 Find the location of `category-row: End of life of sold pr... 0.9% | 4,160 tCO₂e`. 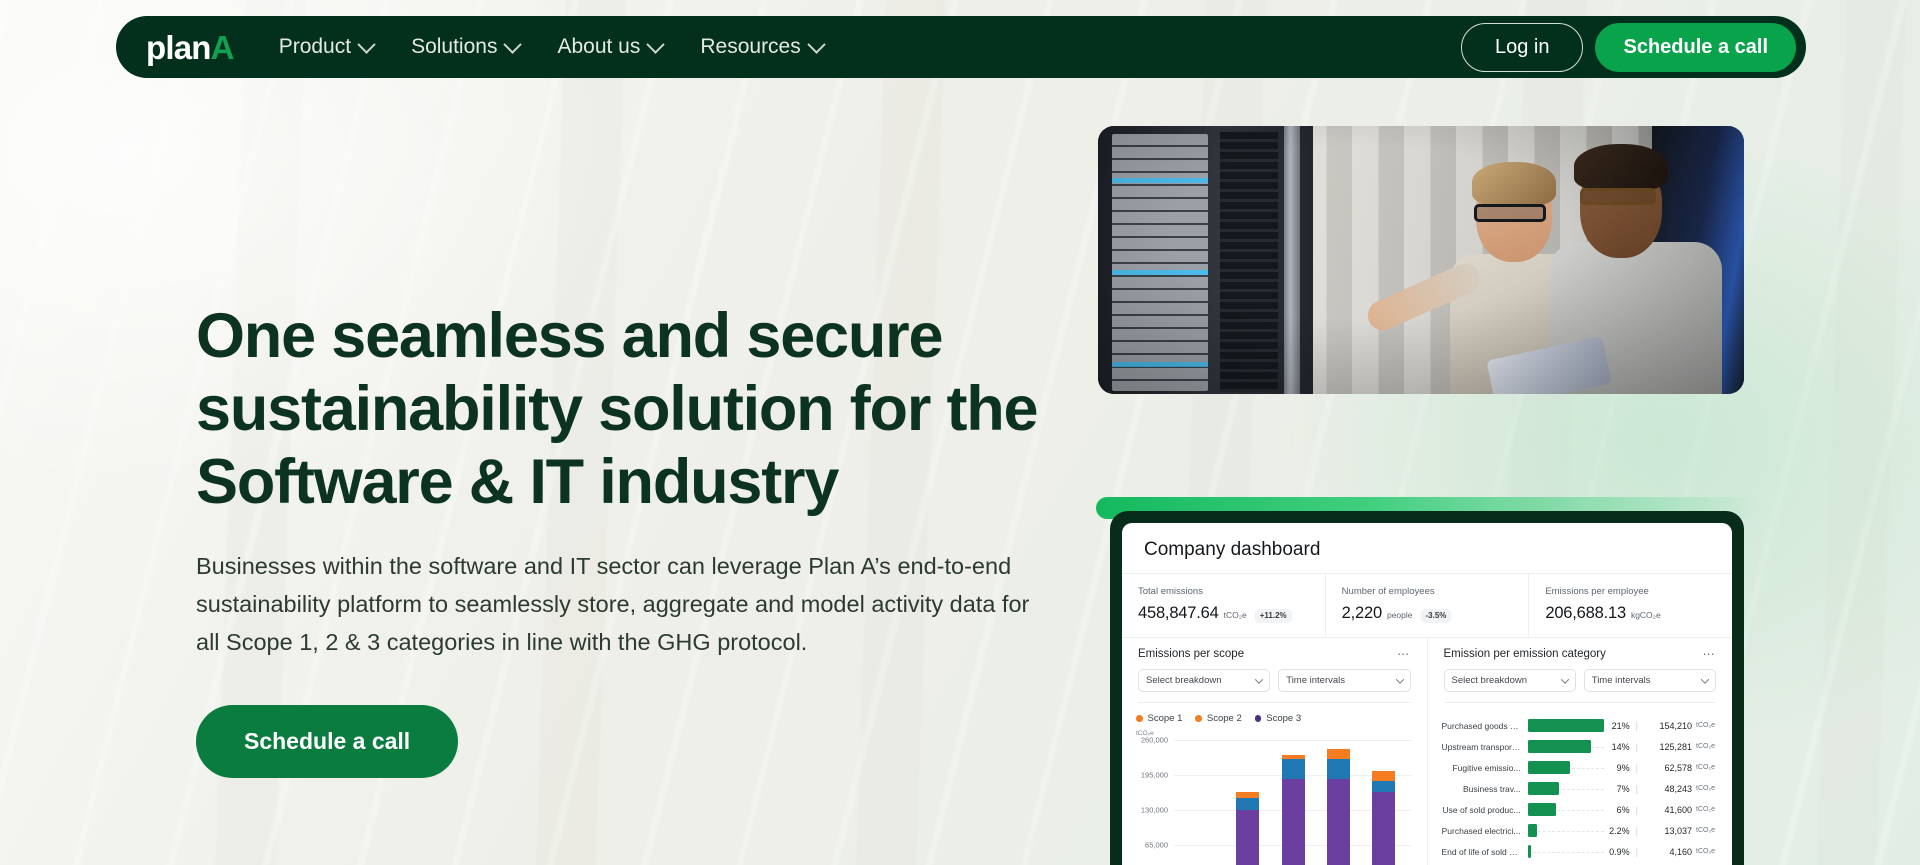

category-row: End of life of sold pr... 0.9% | 4,160 tCO₂e is located at coordinates (1580, 851).